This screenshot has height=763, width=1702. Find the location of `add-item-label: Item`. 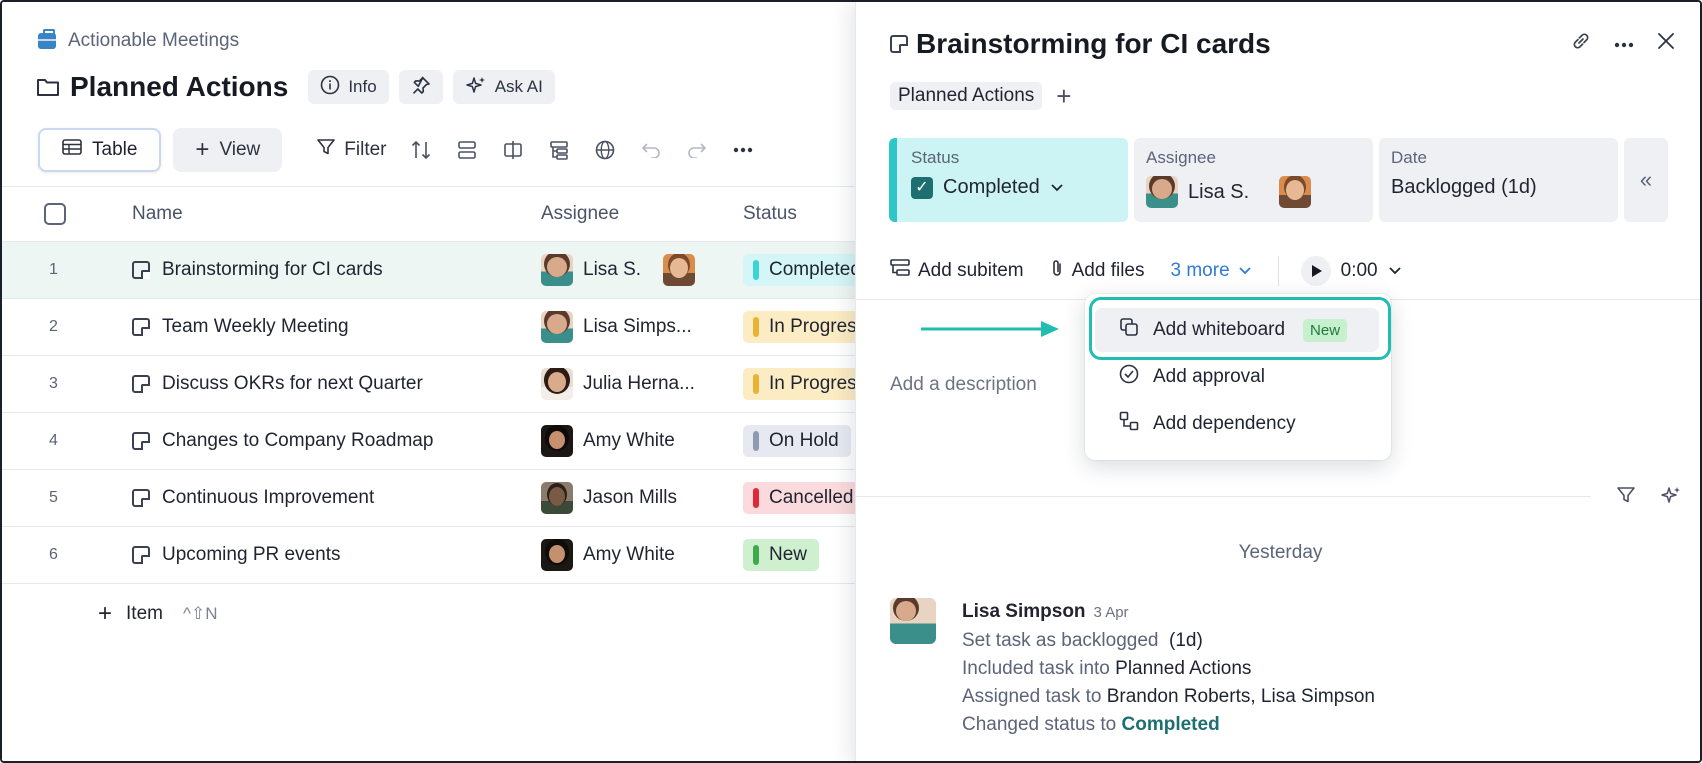

add-item-label: Item is located at coordinates (144, 613).